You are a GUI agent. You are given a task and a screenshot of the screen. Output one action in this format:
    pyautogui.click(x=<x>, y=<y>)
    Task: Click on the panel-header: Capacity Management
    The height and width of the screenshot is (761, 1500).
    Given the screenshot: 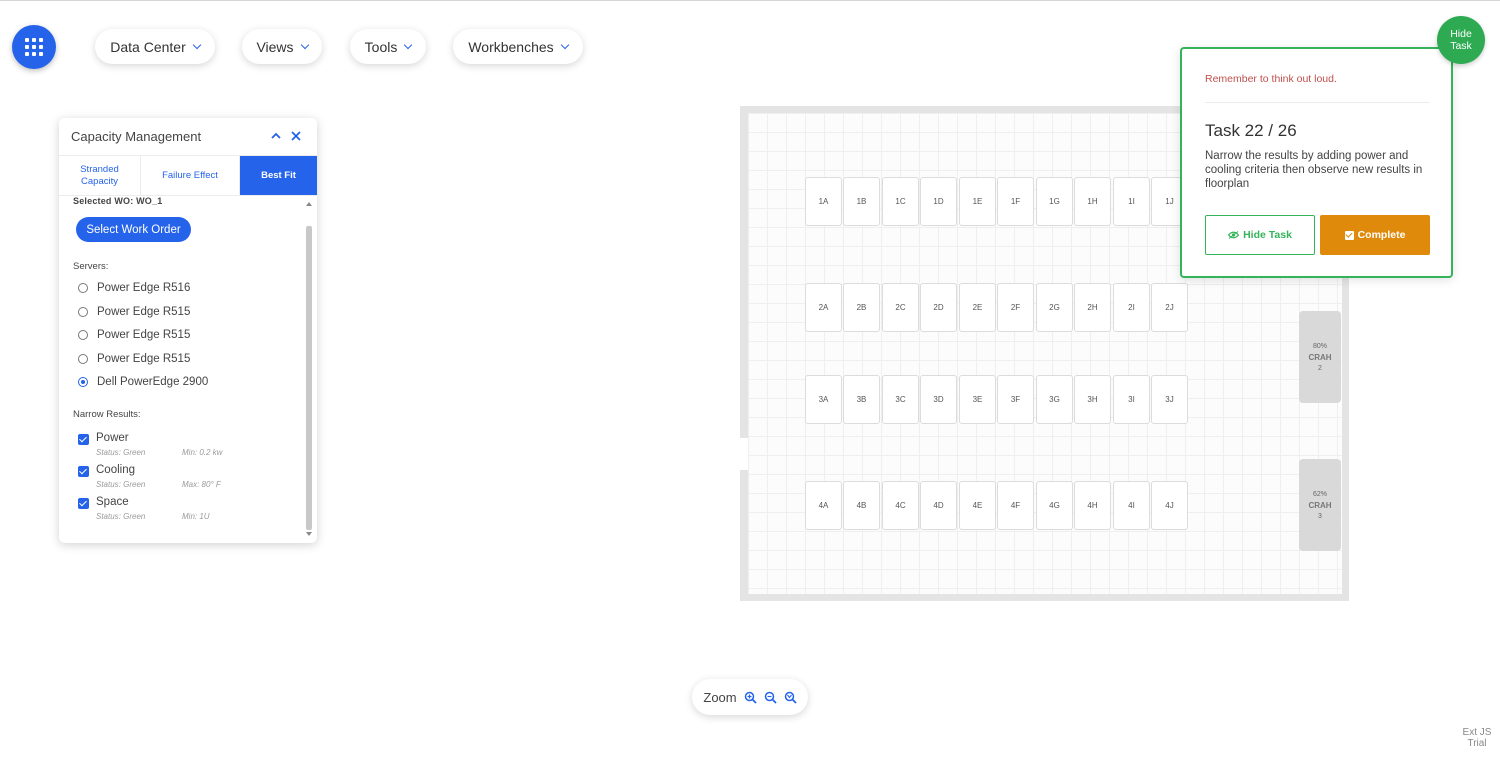 What is the action you would take?
    pyautogui.click(x=188, y=137)
    